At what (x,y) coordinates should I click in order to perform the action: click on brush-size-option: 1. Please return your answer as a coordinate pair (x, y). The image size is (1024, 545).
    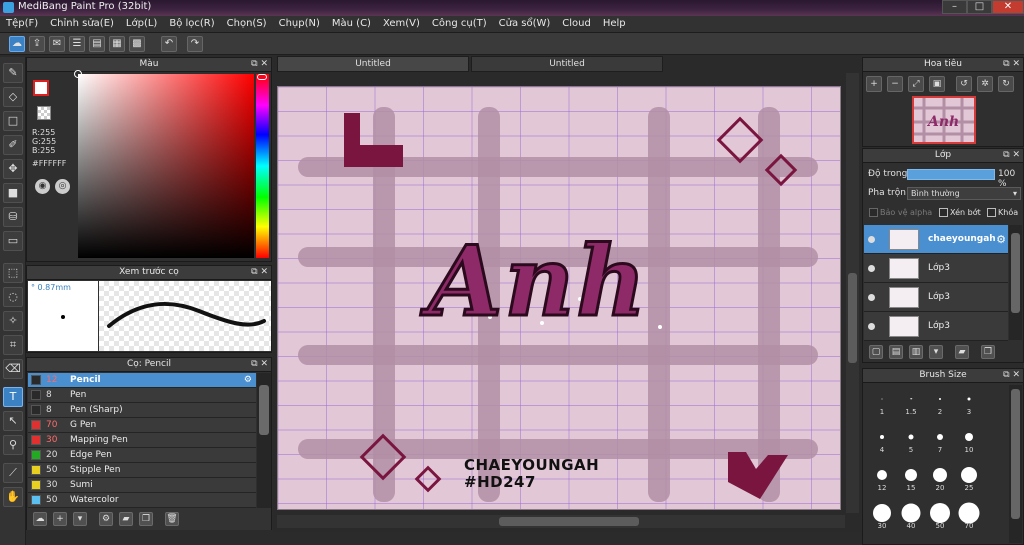
    Looking at the image, I should click on (882, 402).